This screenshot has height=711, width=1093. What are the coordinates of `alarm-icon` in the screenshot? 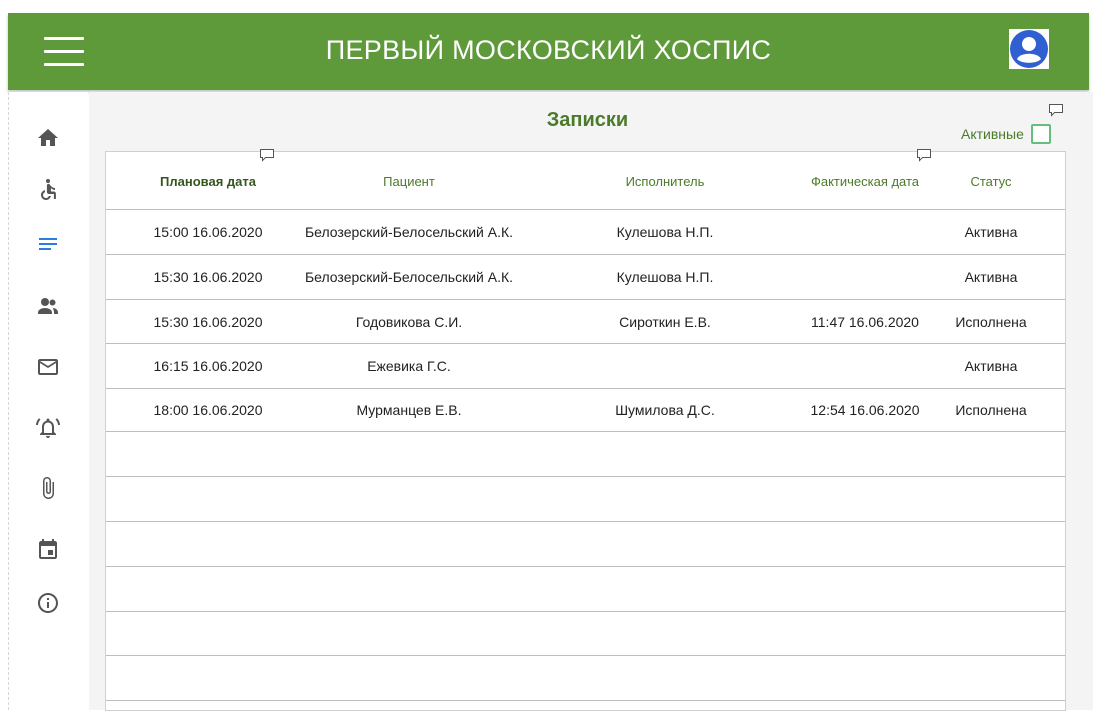 It's located at (48, 428).